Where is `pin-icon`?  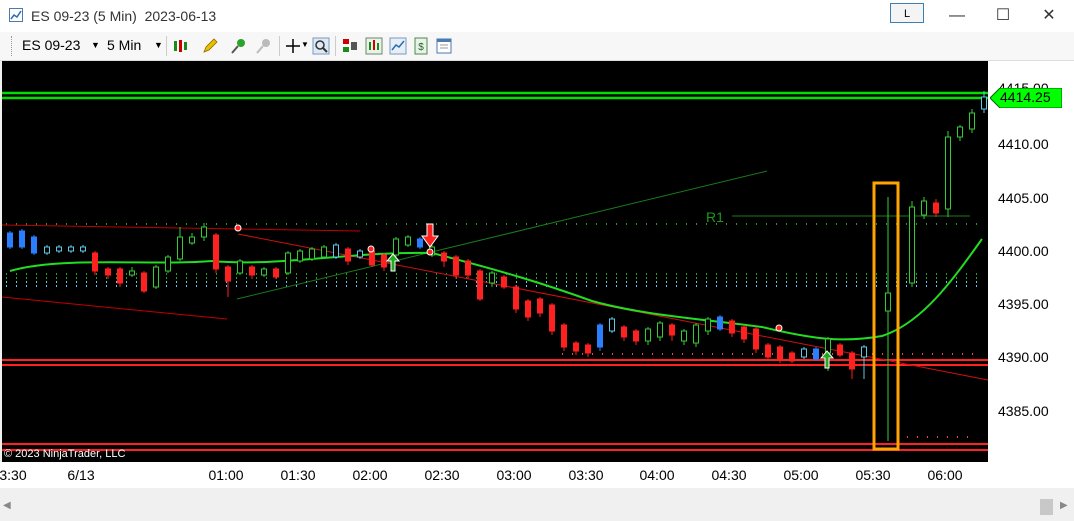
pin-icon is located at coordinates (239, 46).